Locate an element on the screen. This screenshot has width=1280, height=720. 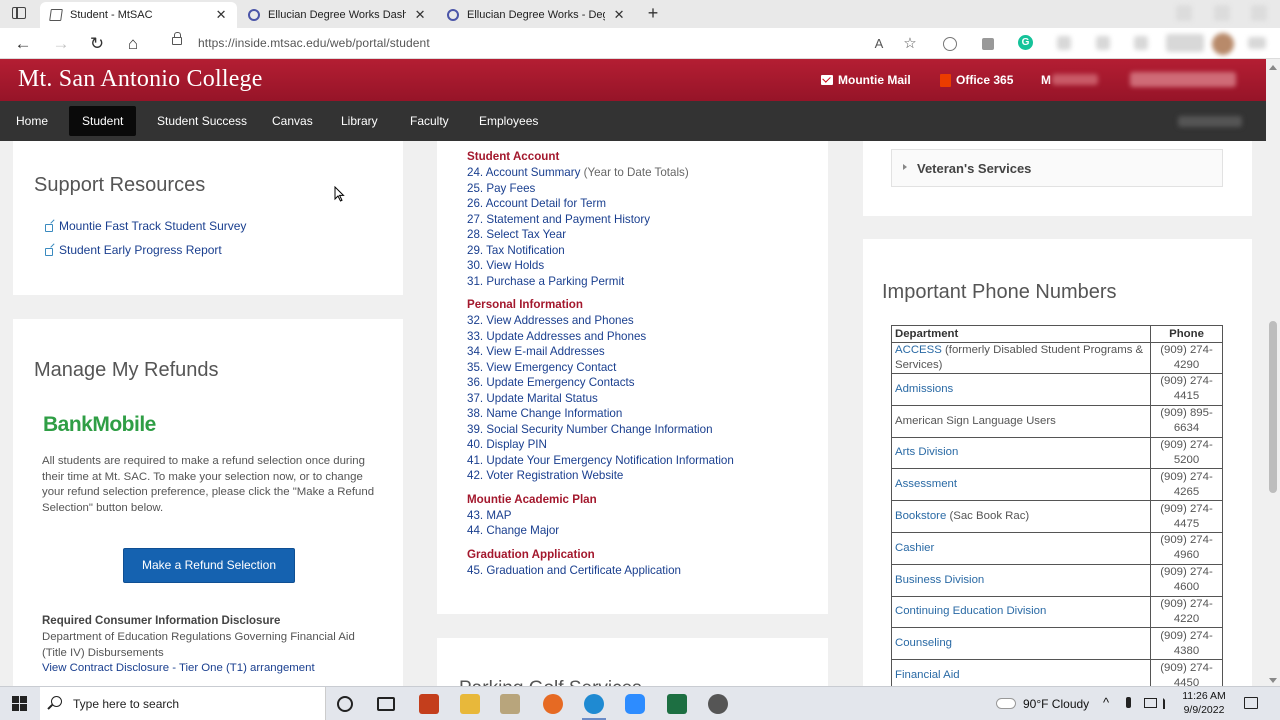
list-item: 38. Name Change Information is located at coordinates (642, 414).